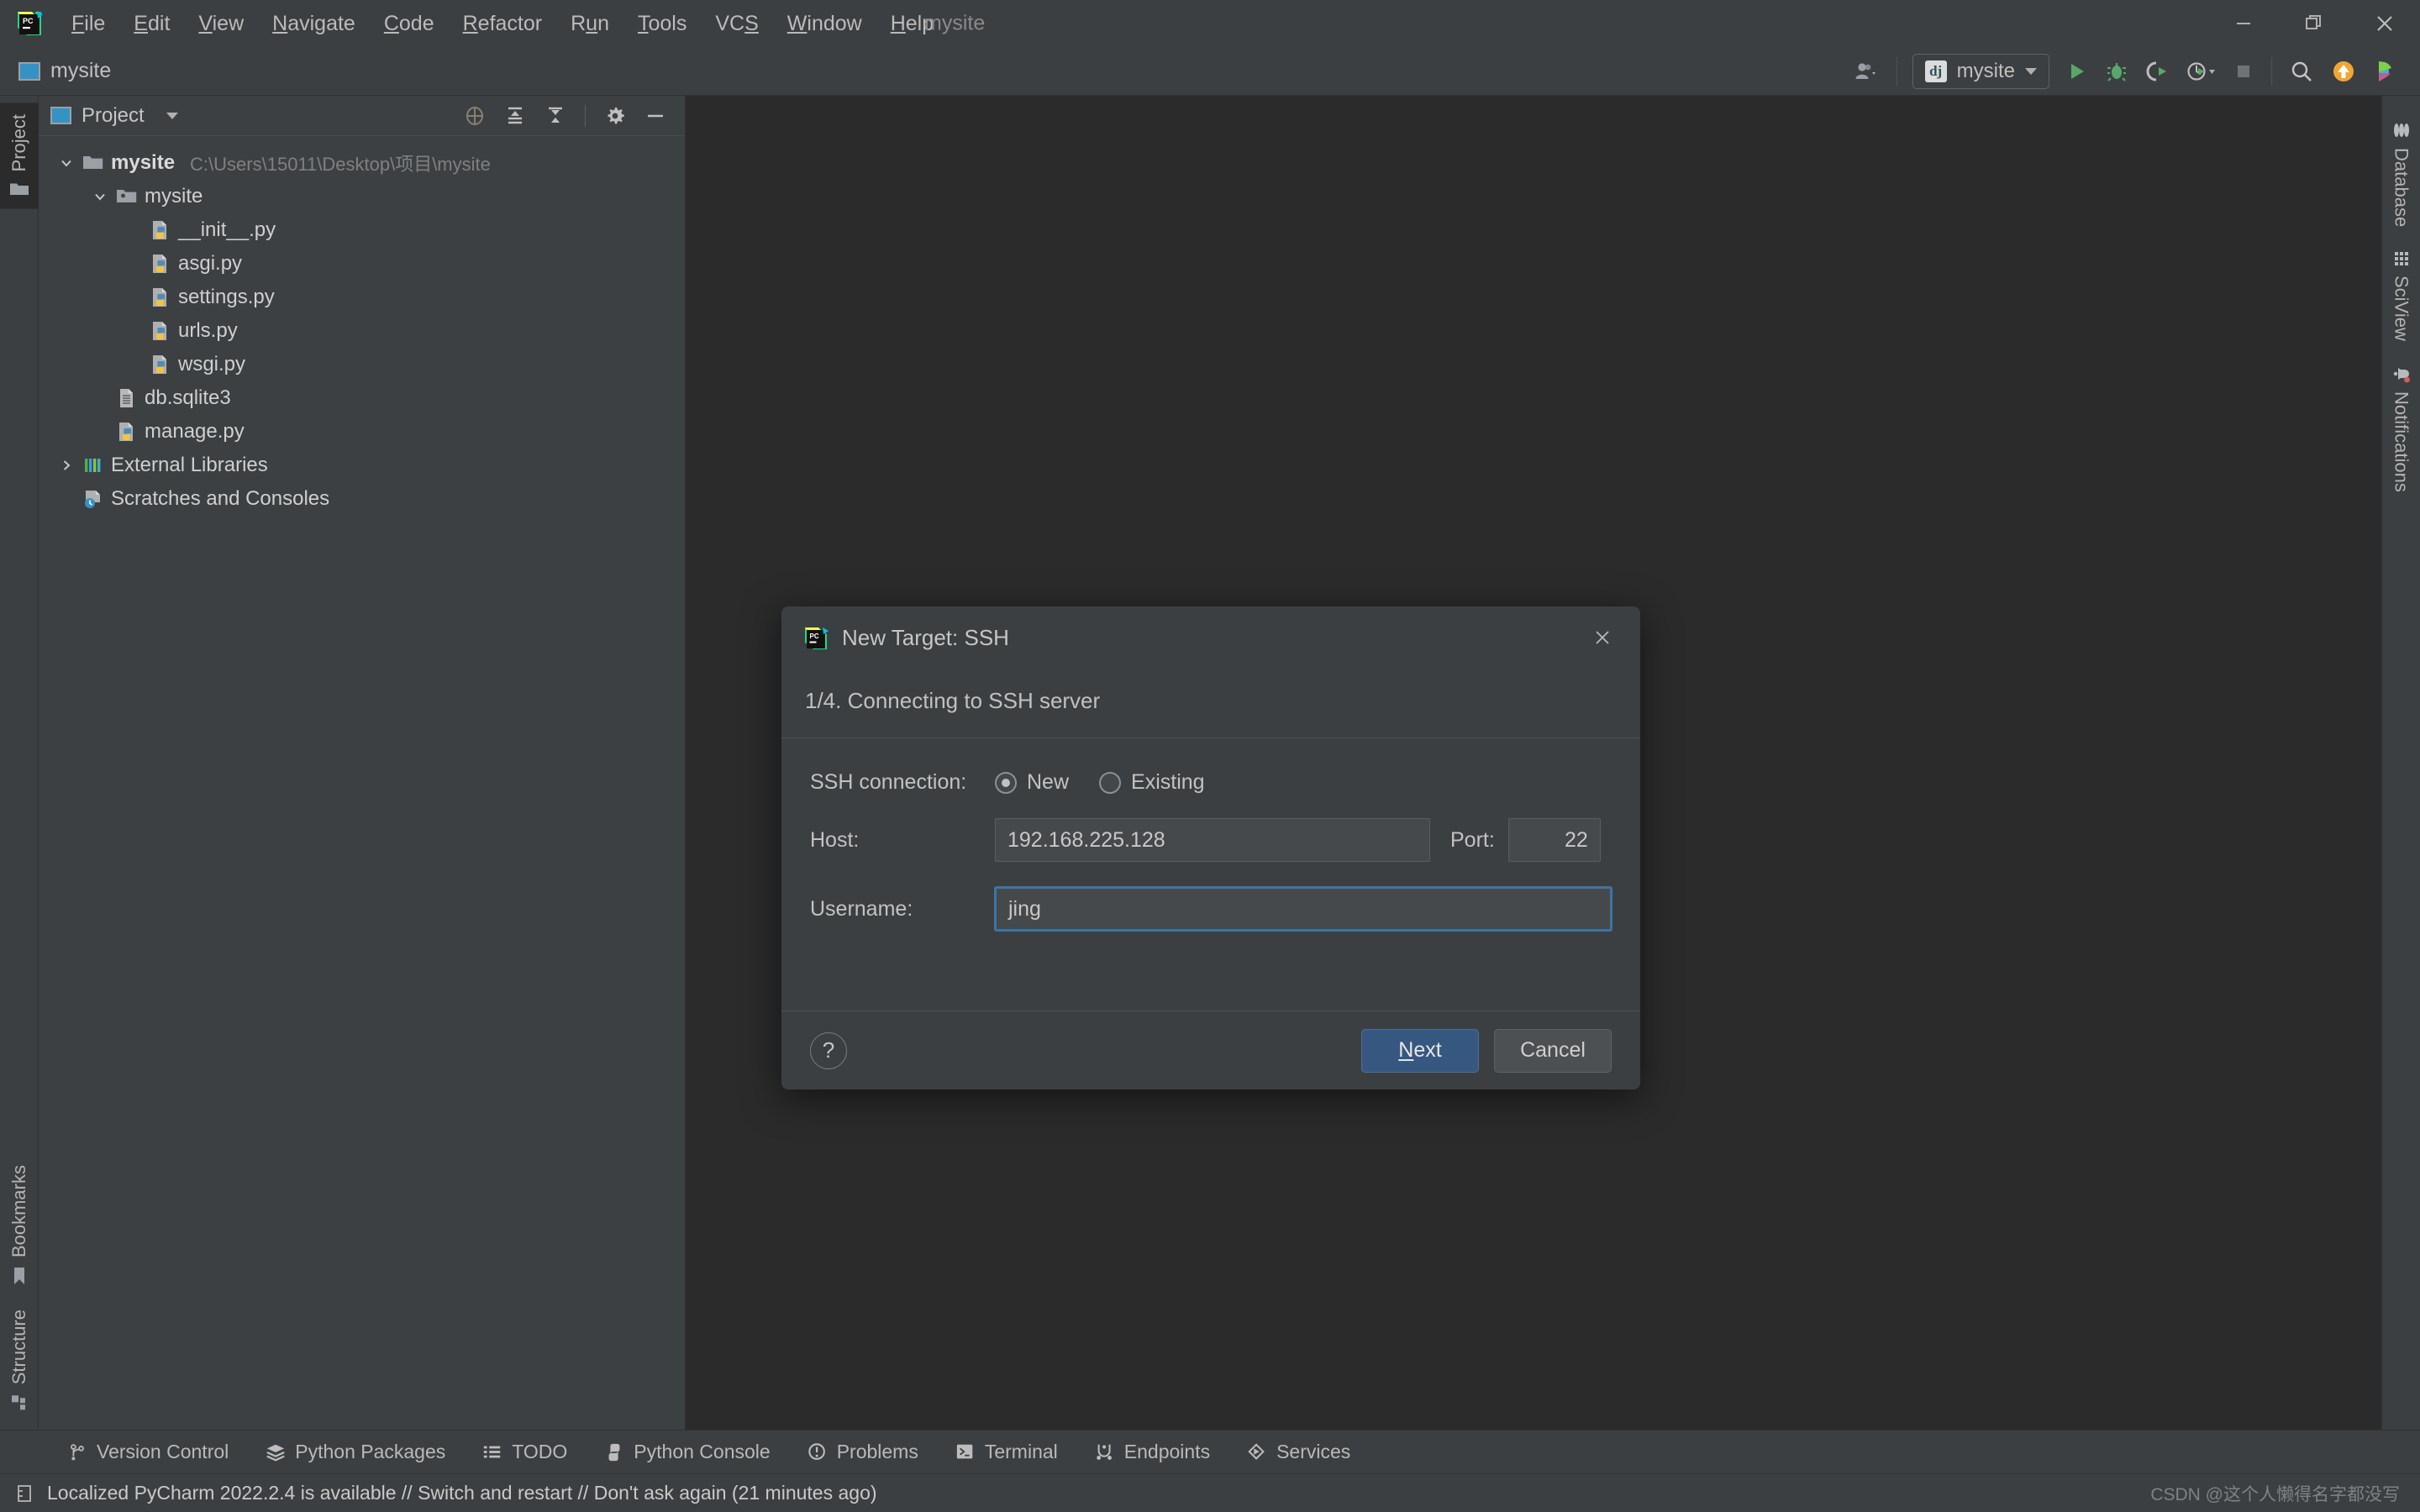 This screenshot has height=1512, width=2420. I want to click on bottom-tab-python-packages: Python Packages, so click(355, 1452).